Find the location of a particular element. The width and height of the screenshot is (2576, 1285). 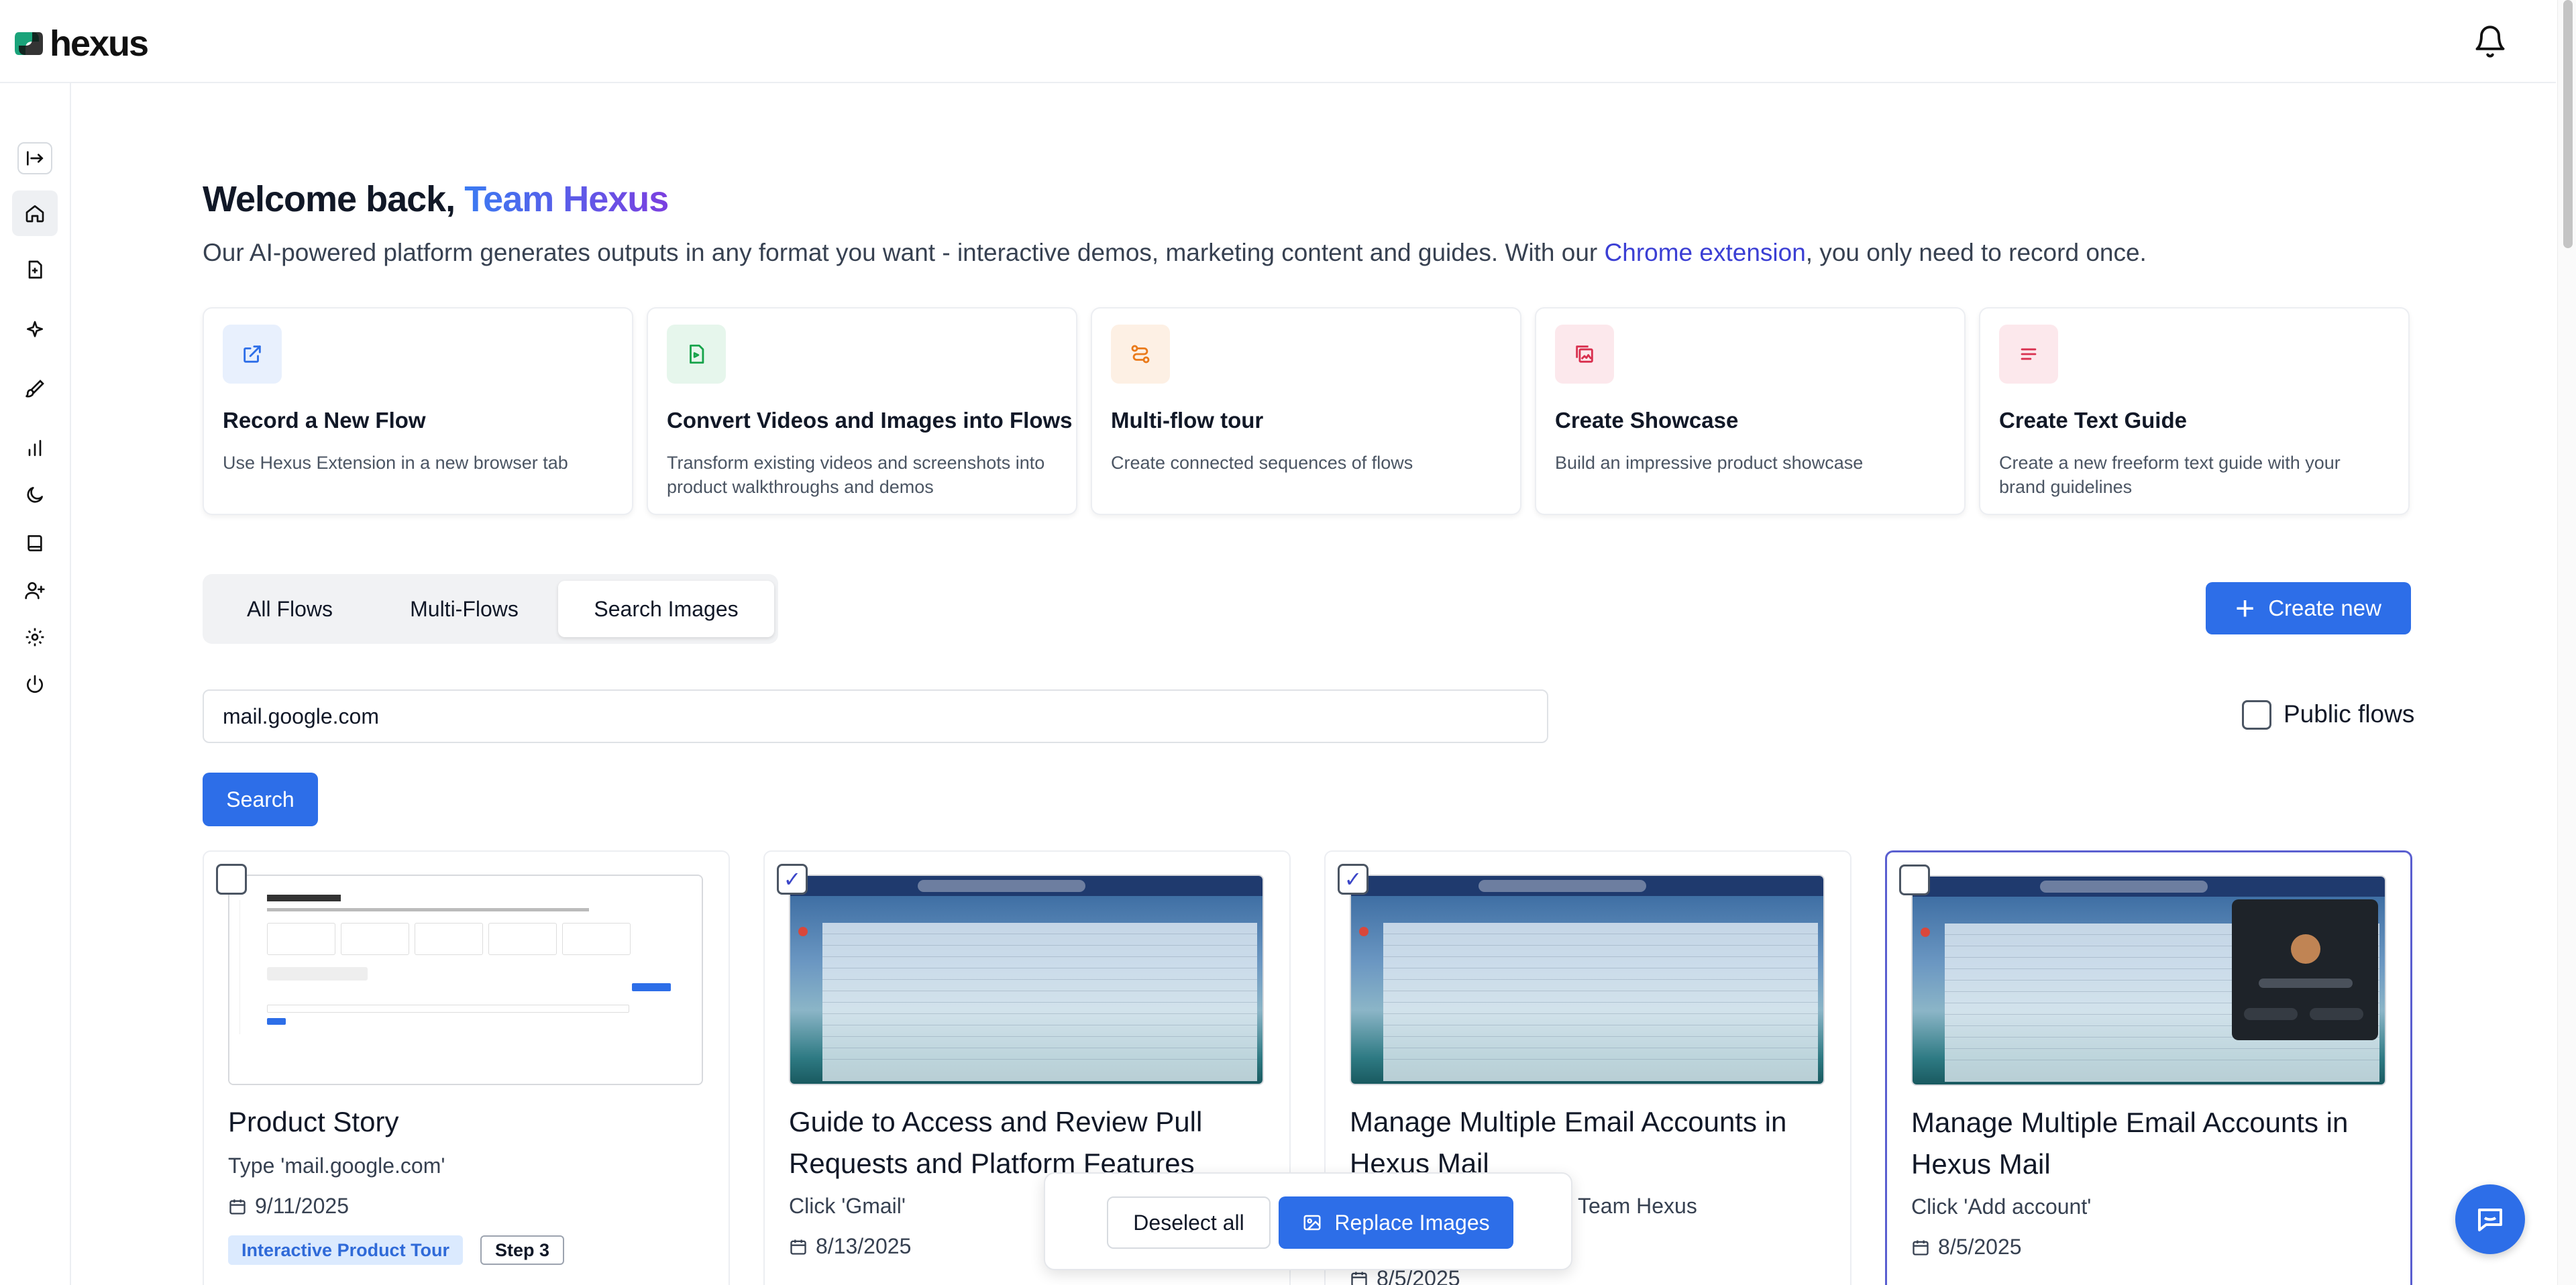

image-icon is located at coordinates (1312, 1223).